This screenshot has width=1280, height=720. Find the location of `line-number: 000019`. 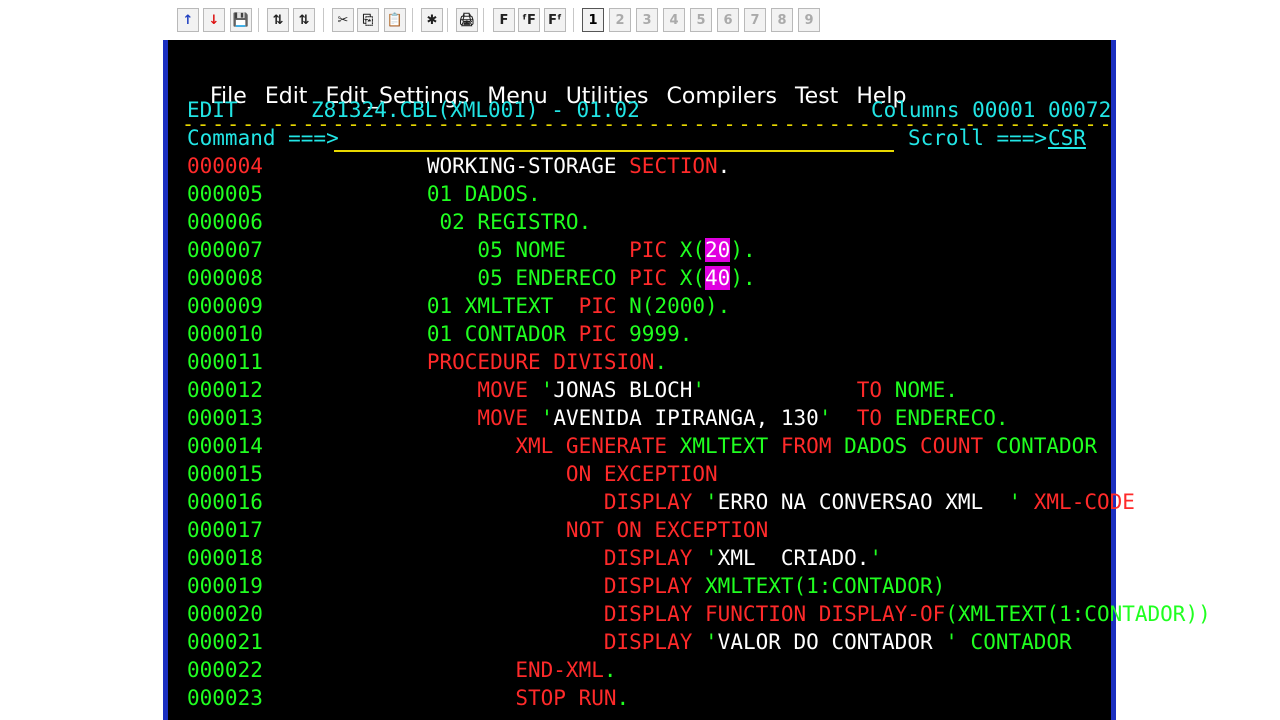

line-number: 000019 is located at coordinates (225, 586).